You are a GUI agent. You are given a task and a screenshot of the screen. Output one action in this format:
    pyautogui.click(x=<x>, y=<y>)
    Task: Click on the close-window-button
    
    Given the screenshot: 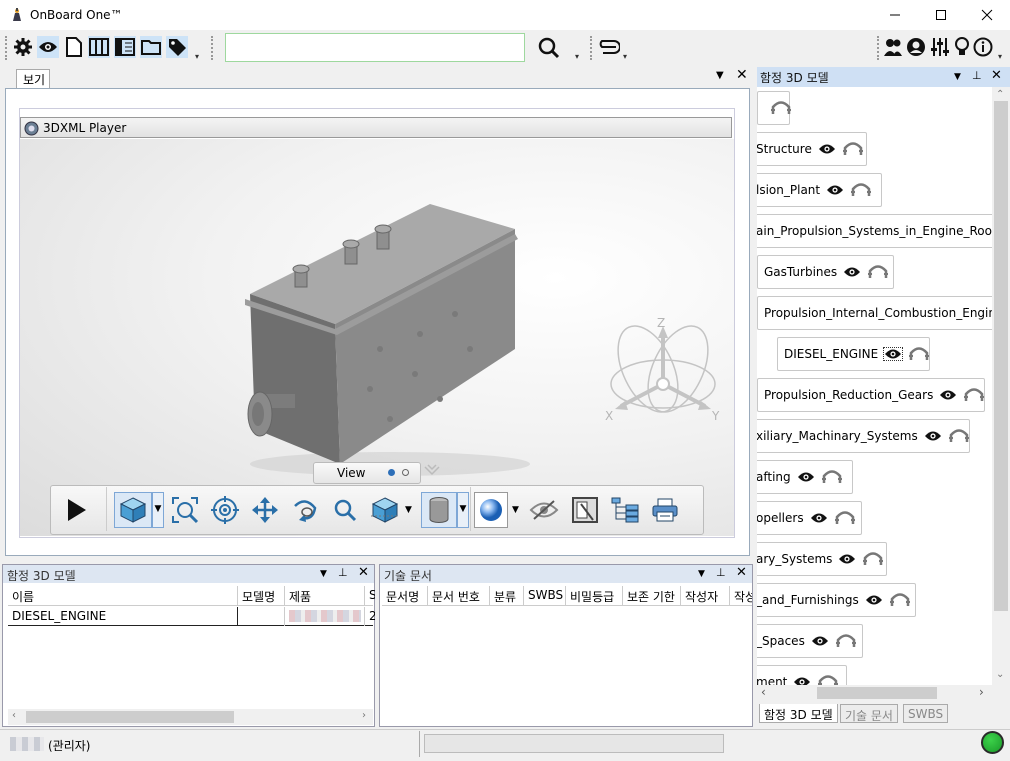 What is the action you would take?
    pyautogui.click(x=987, y=15)
    